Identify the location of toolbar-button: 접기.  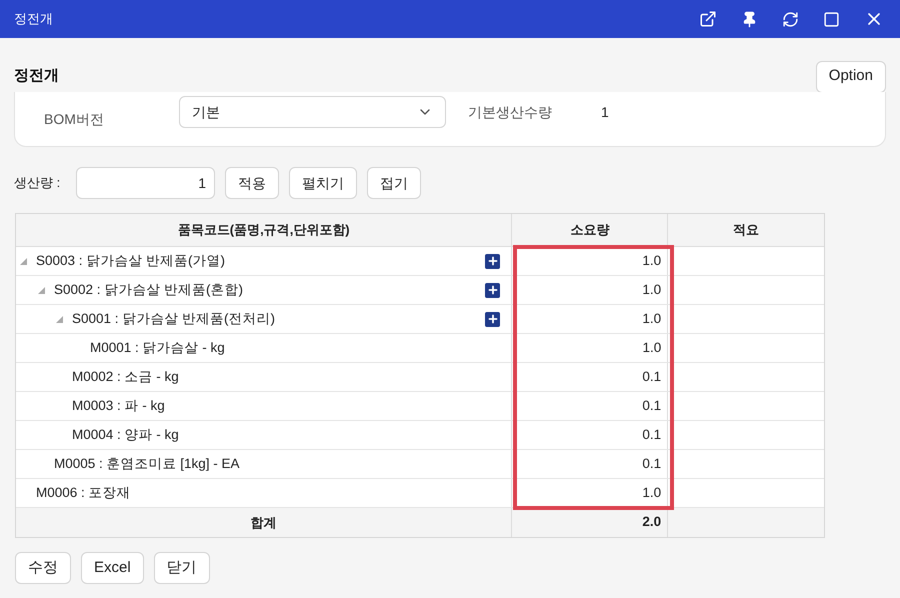
(394, 183).